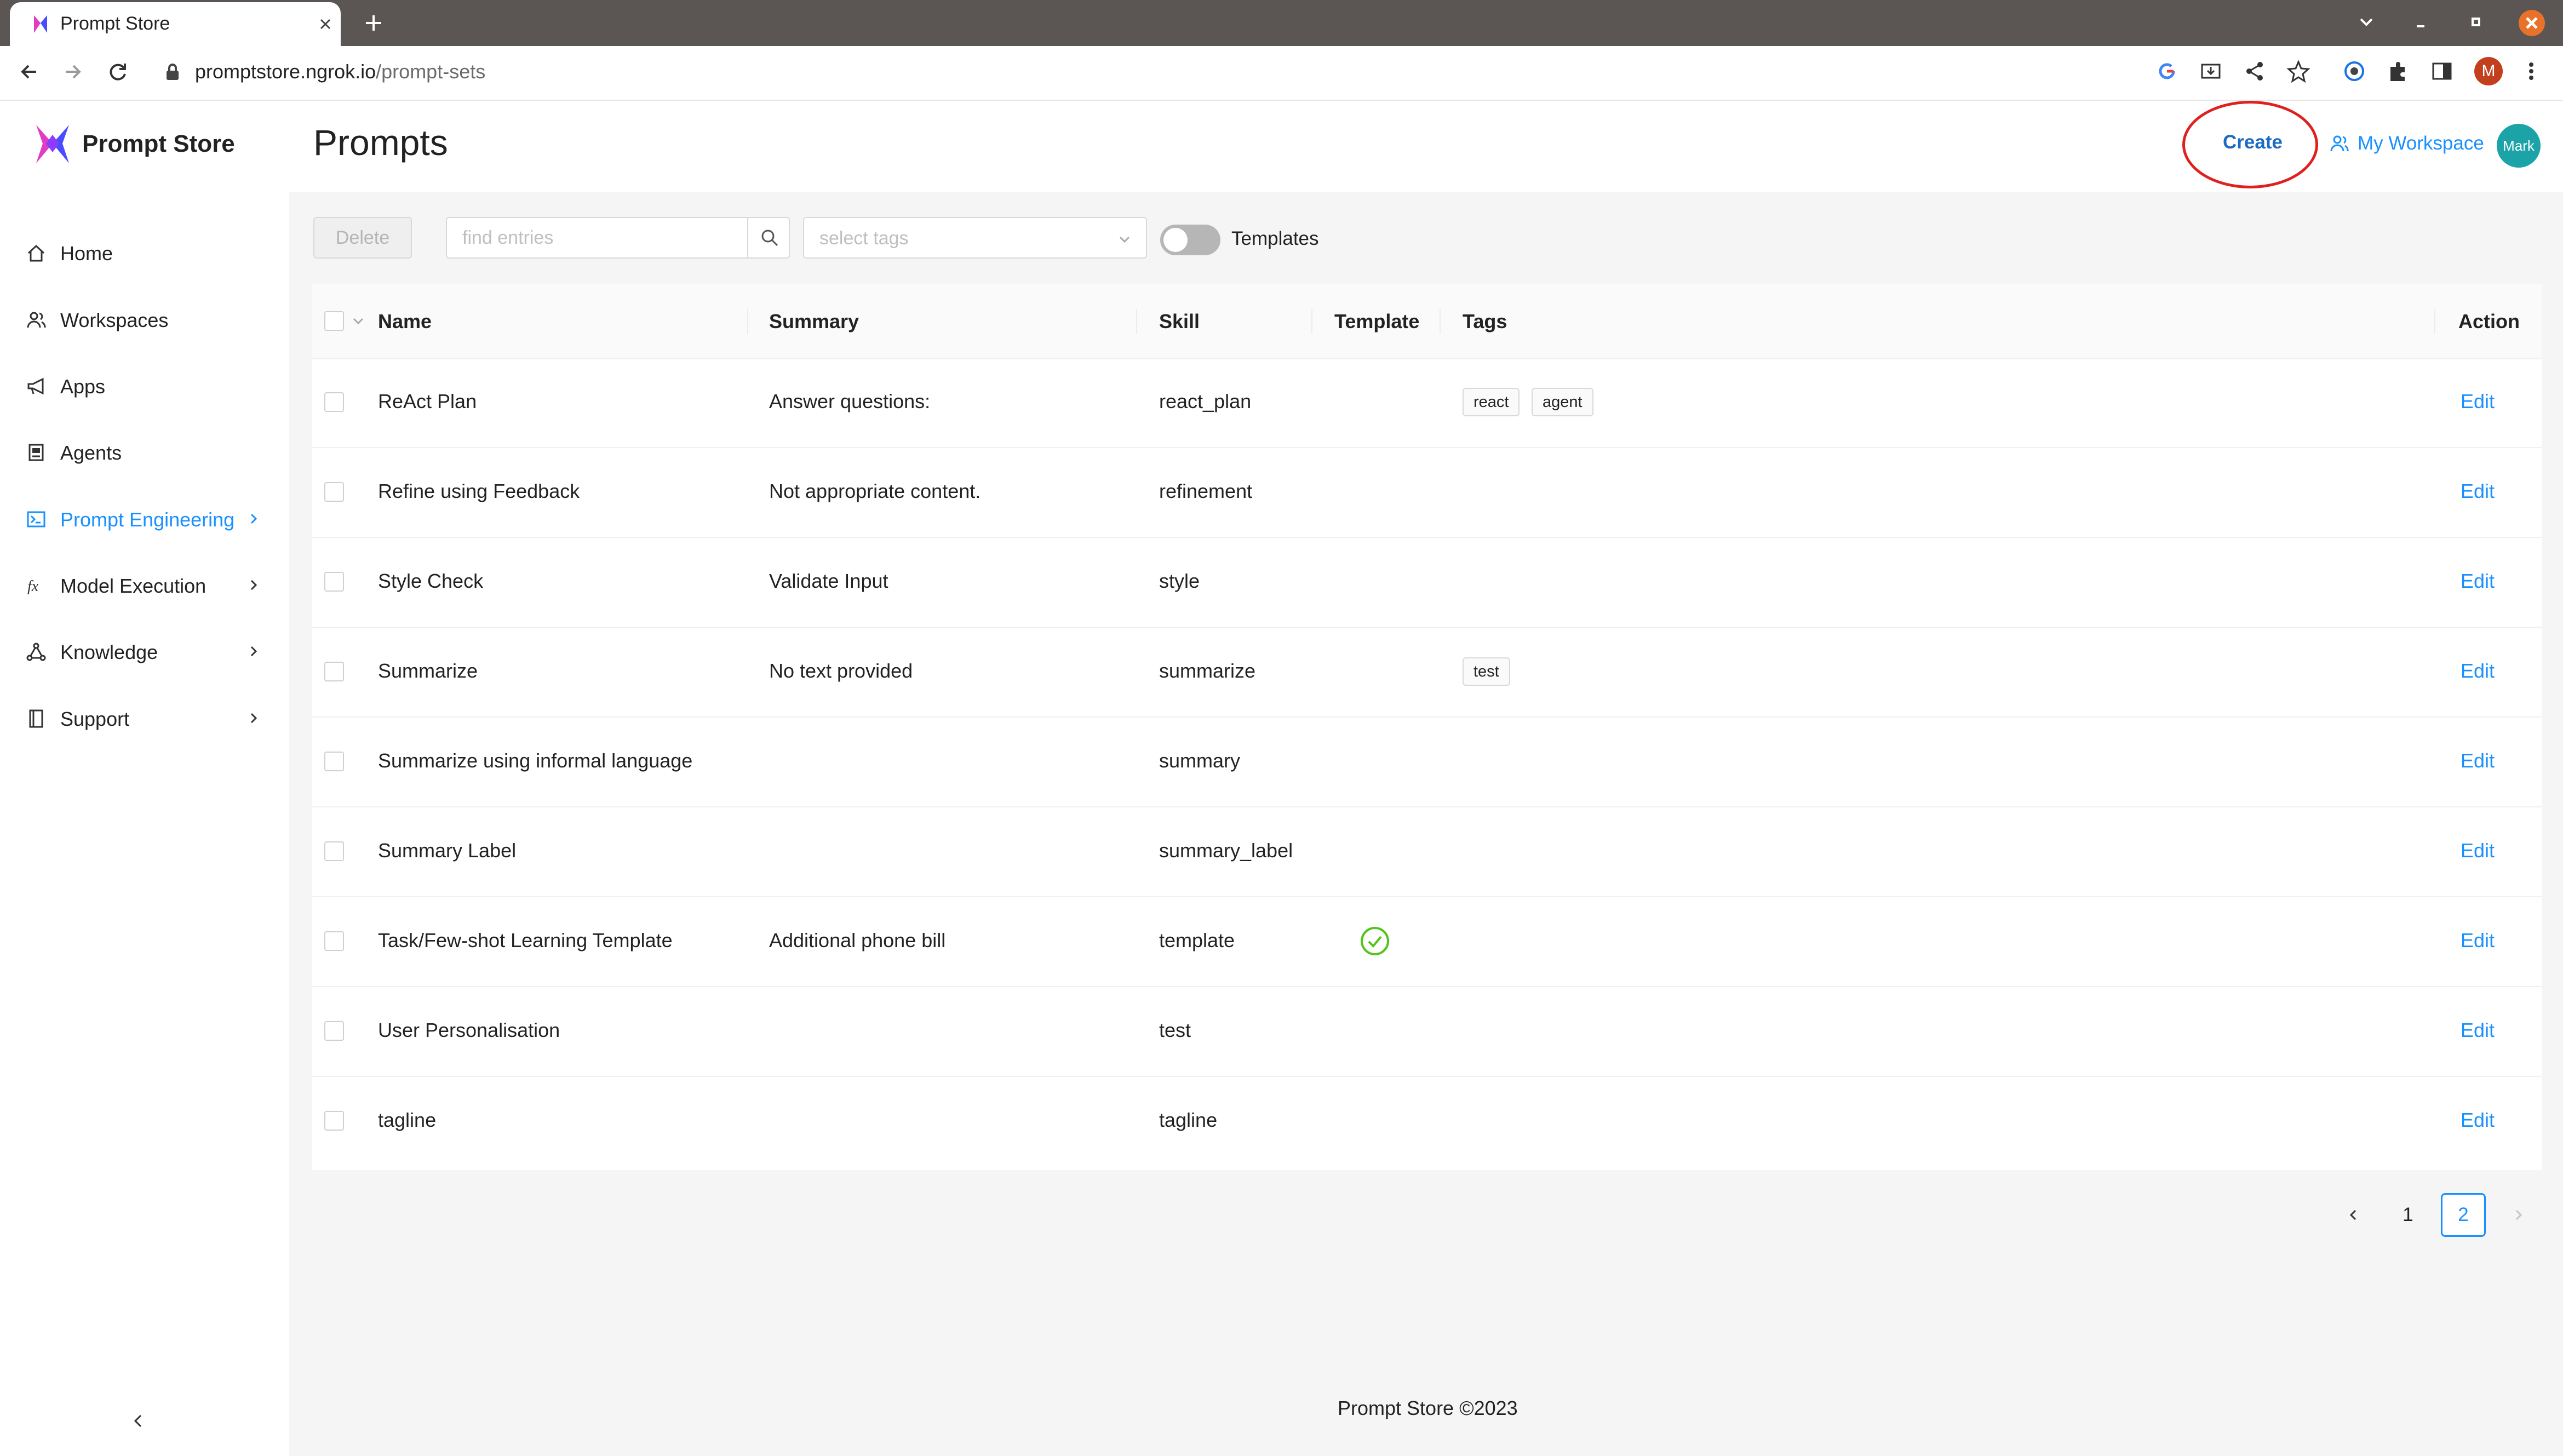  What do you see at coordinates (374, 23) in the screenshot?
I see `new-tab-icon` at bounding box center [374, 23].